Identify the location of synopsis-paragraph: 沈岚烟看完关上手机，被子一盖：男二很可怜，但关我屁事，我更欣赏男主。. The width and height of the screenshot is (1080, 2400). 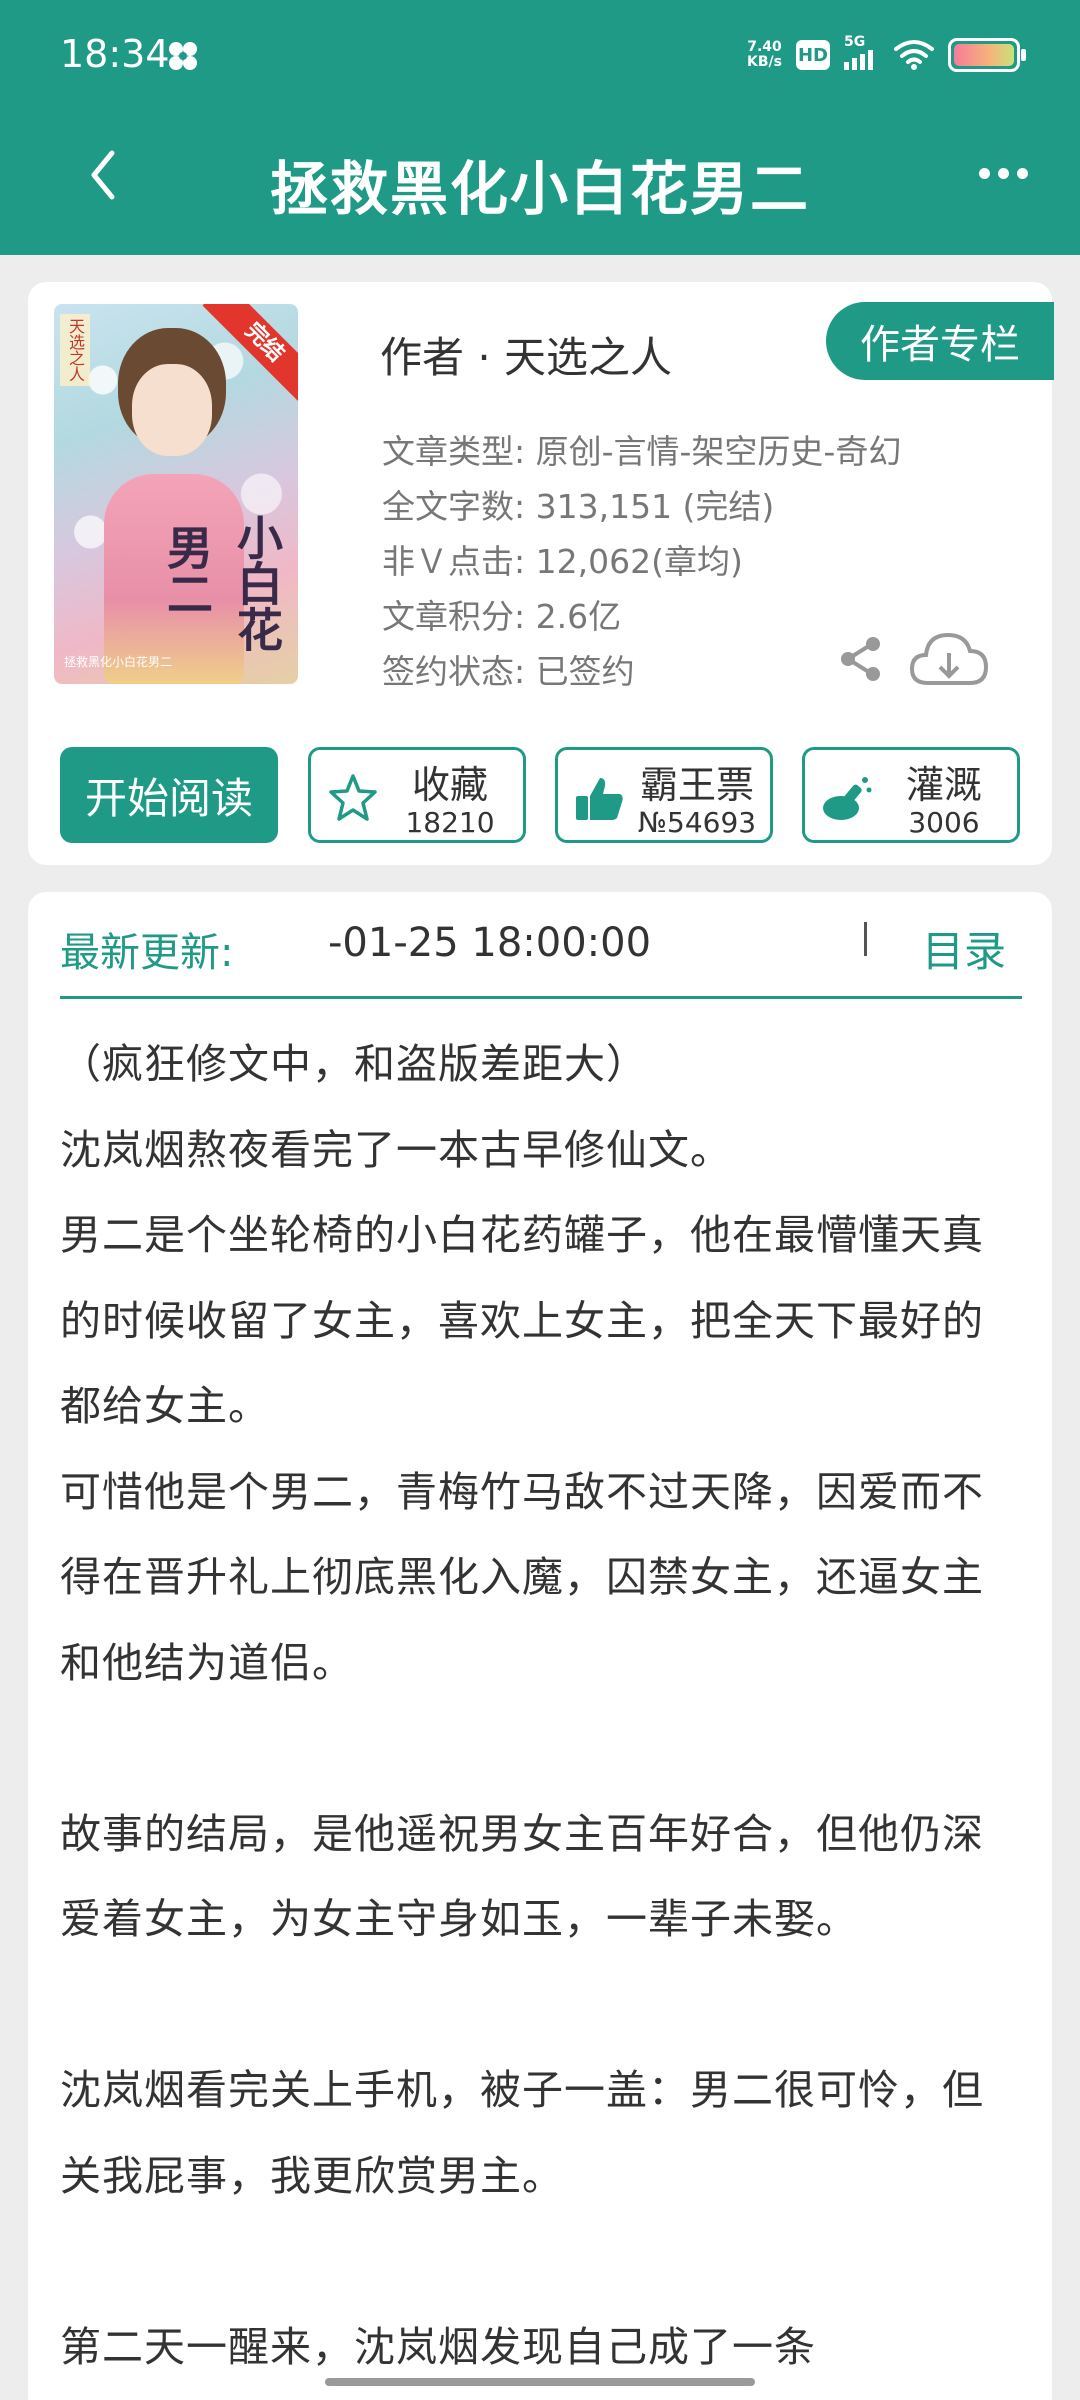
(522, 2133).